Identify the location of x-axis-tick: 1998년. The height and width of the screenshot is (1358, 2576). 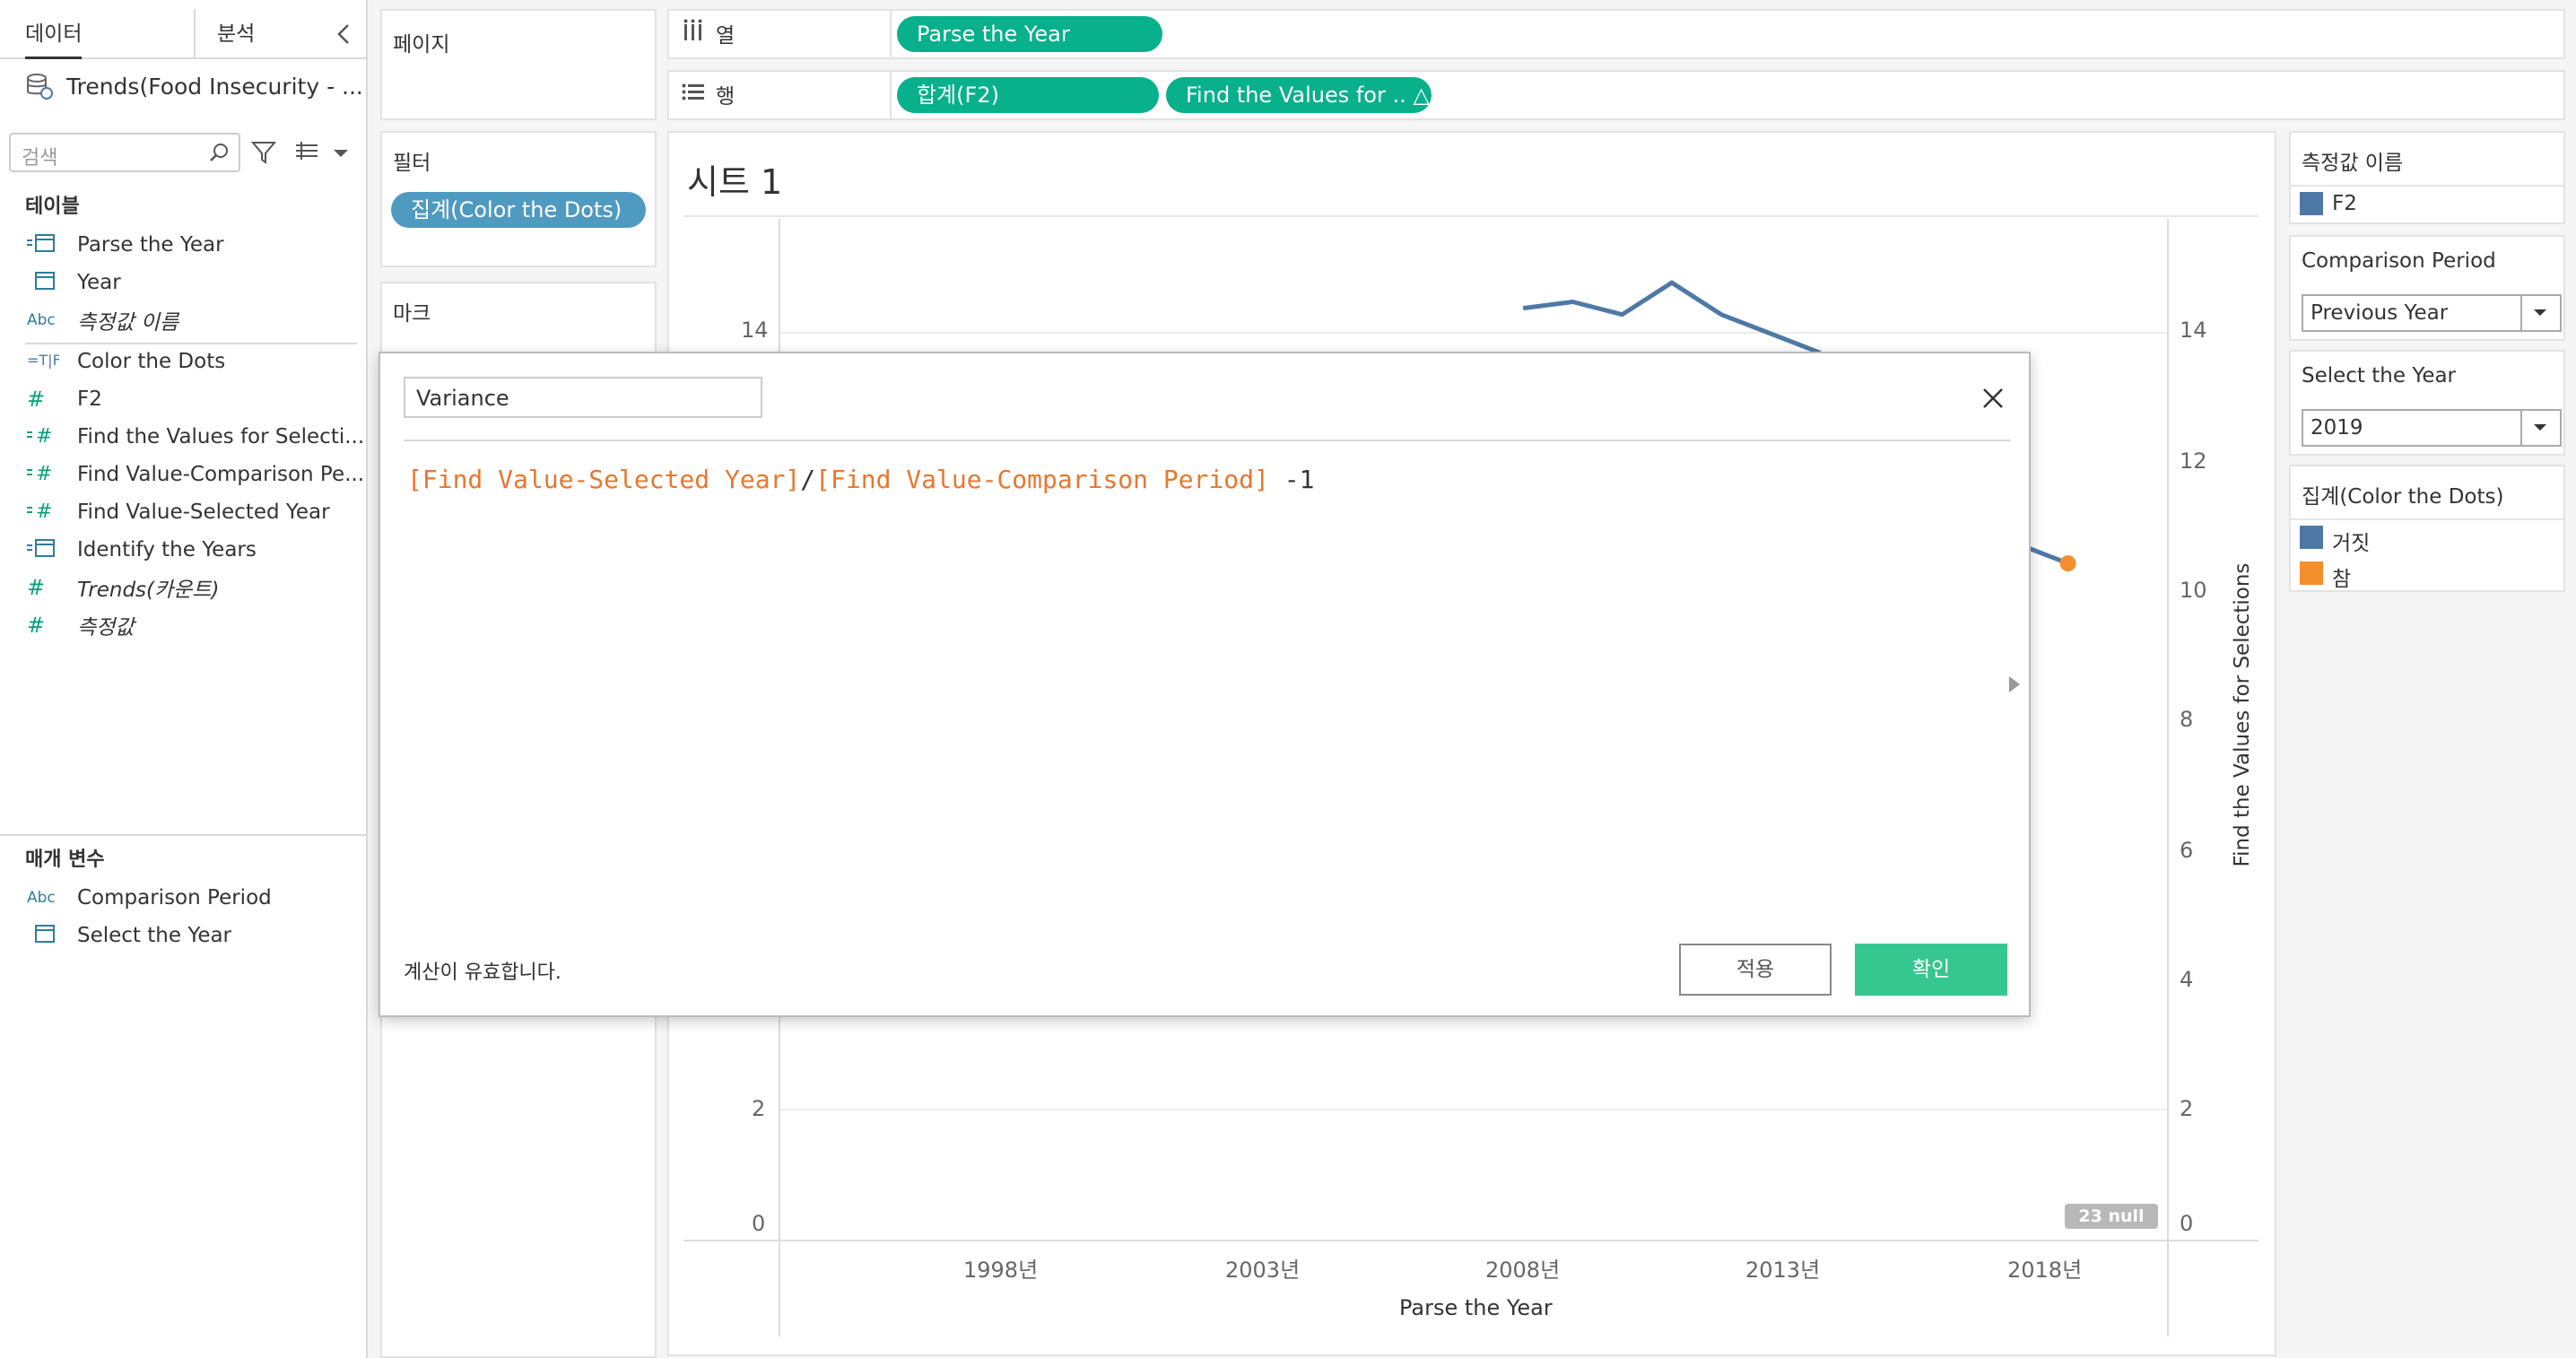
(1001, 1270).